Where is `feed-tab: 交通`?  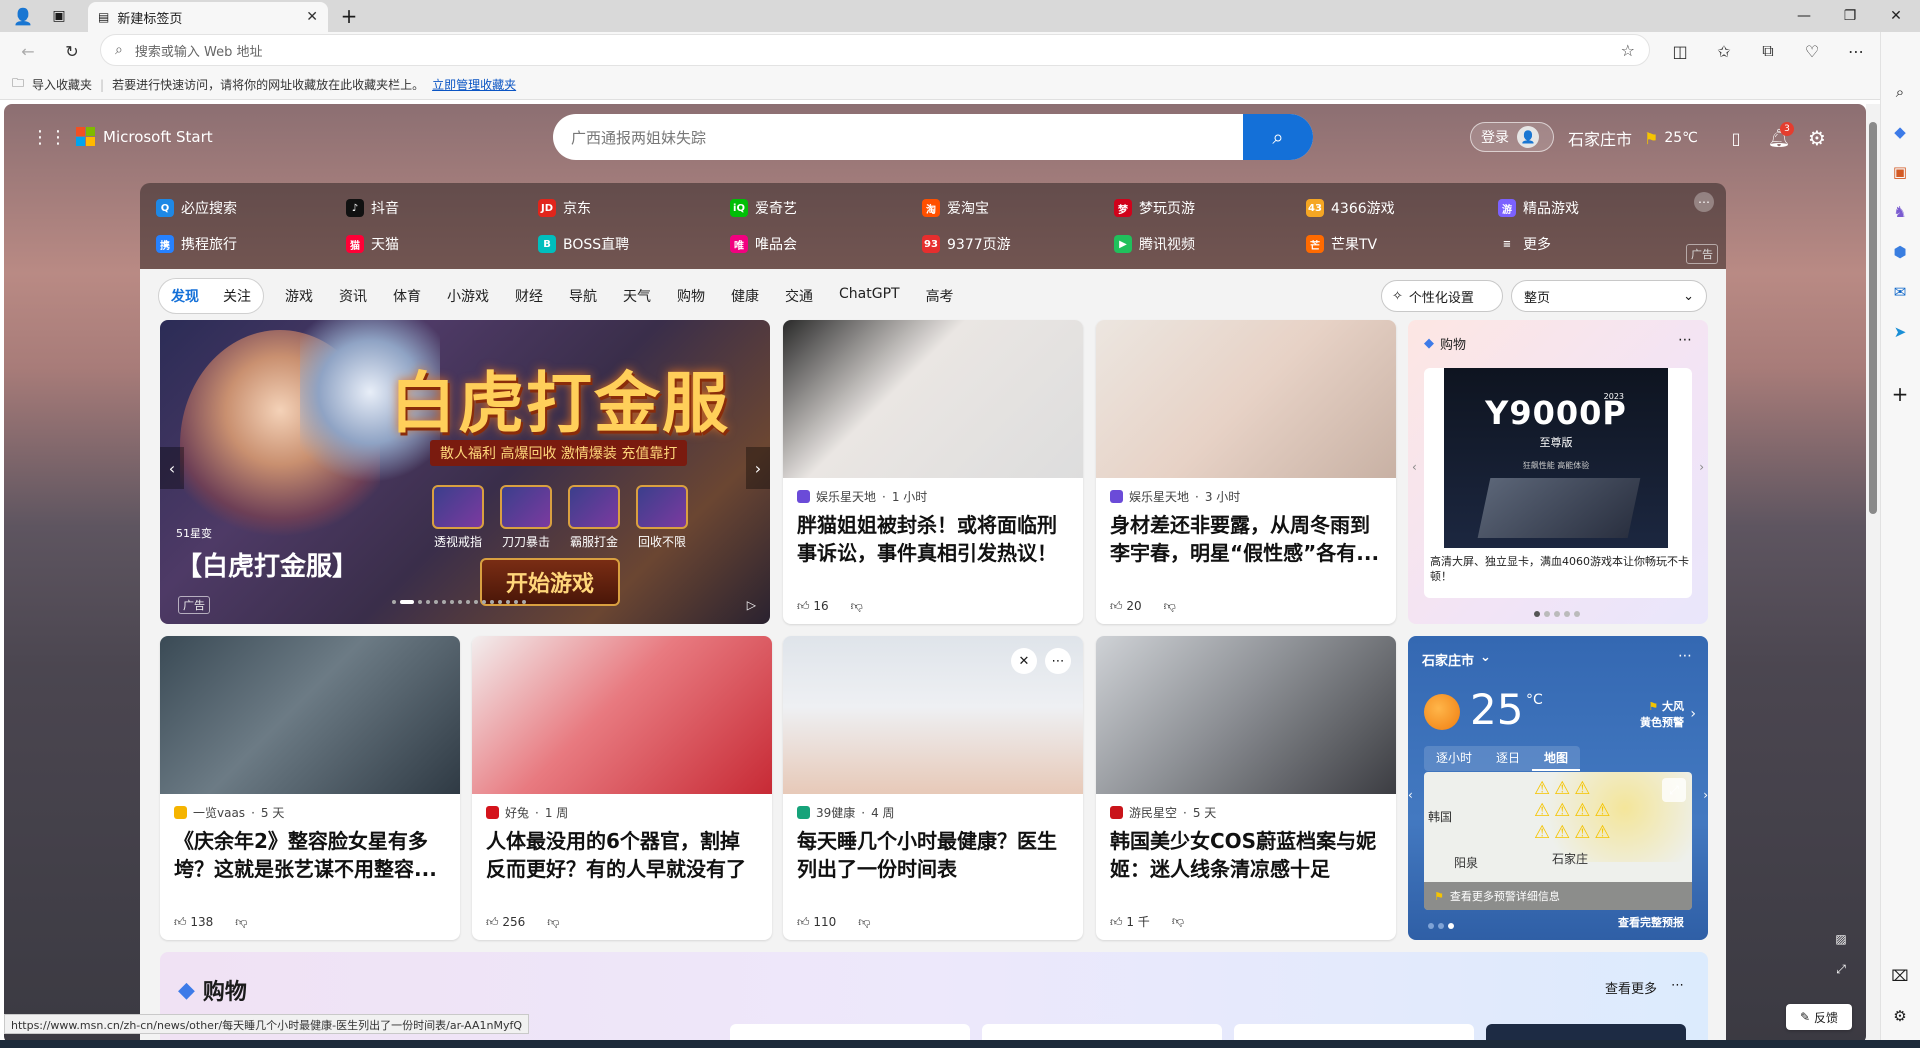 feed-tab: 交通 is located at coordinates (799, 296).